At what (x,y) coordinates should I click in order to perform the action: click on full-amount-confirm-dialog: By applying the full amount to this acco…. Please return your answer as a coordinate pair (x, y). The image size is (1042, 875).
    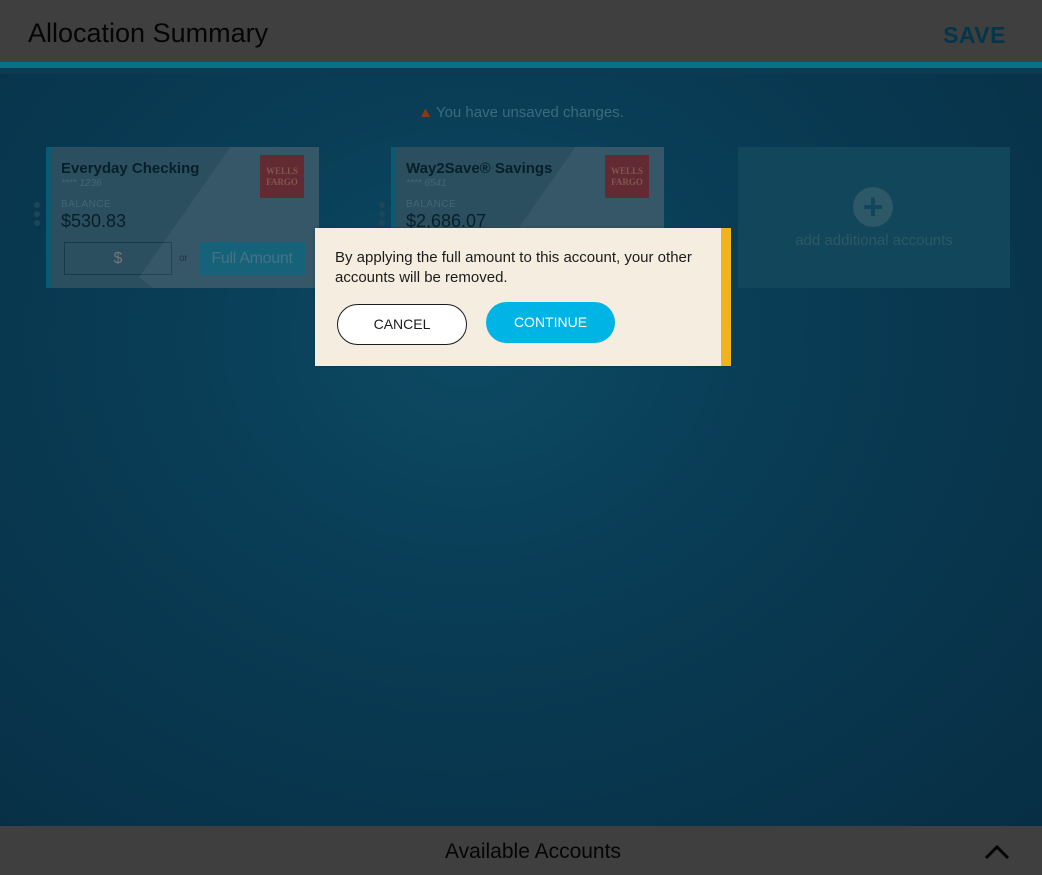
    Looking at the image, I should click on (523, 297).